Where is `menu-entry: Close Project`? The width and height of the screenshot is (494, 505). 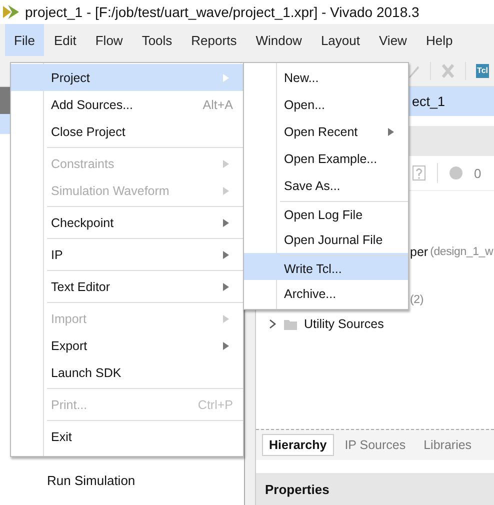 menu-entry: Close Project is located at coordinates (127, 131).